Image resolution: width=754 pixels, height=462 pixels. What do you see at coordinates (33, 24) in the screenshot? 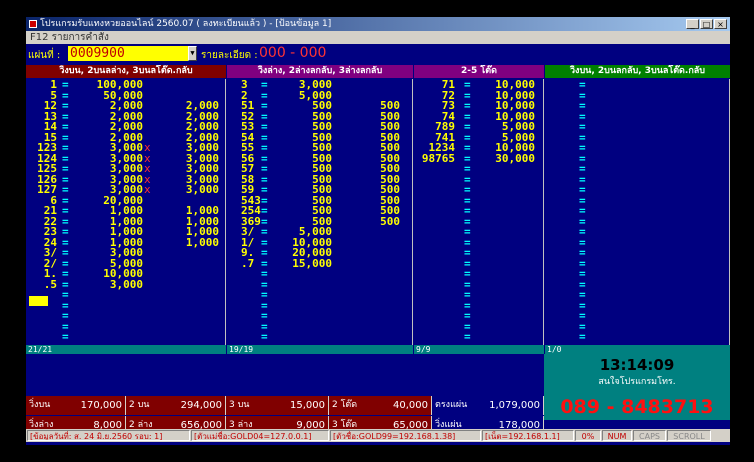
I see `app-icon` at bounding box center [33, 24].